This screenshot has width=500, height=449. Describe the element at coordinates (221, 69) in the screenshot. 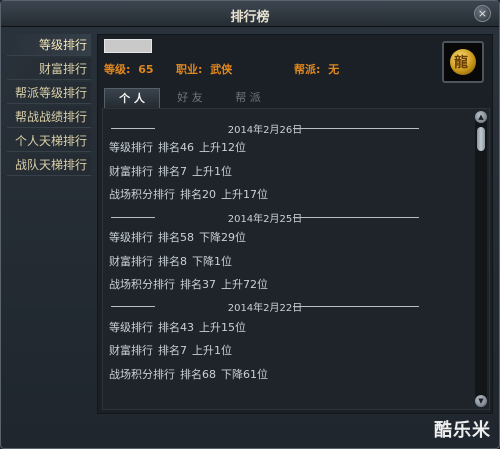

I see `class-value: 武侠` at that location.